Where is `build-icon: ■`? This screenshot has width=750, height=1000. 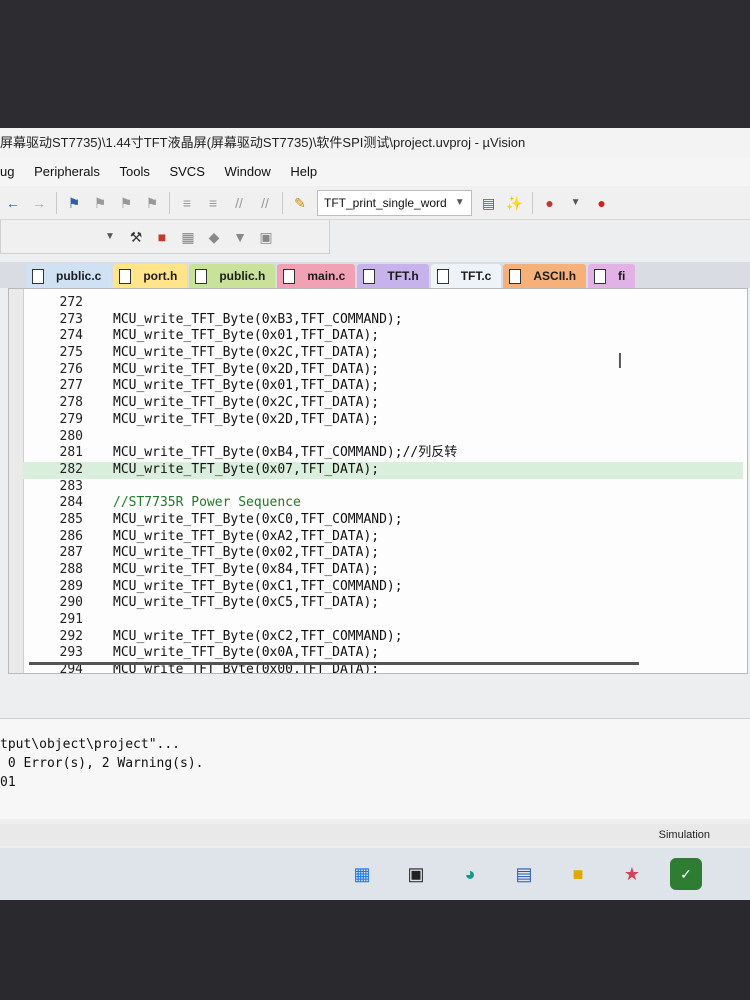 build-icon: ■ is located at coordinates (162, 237).